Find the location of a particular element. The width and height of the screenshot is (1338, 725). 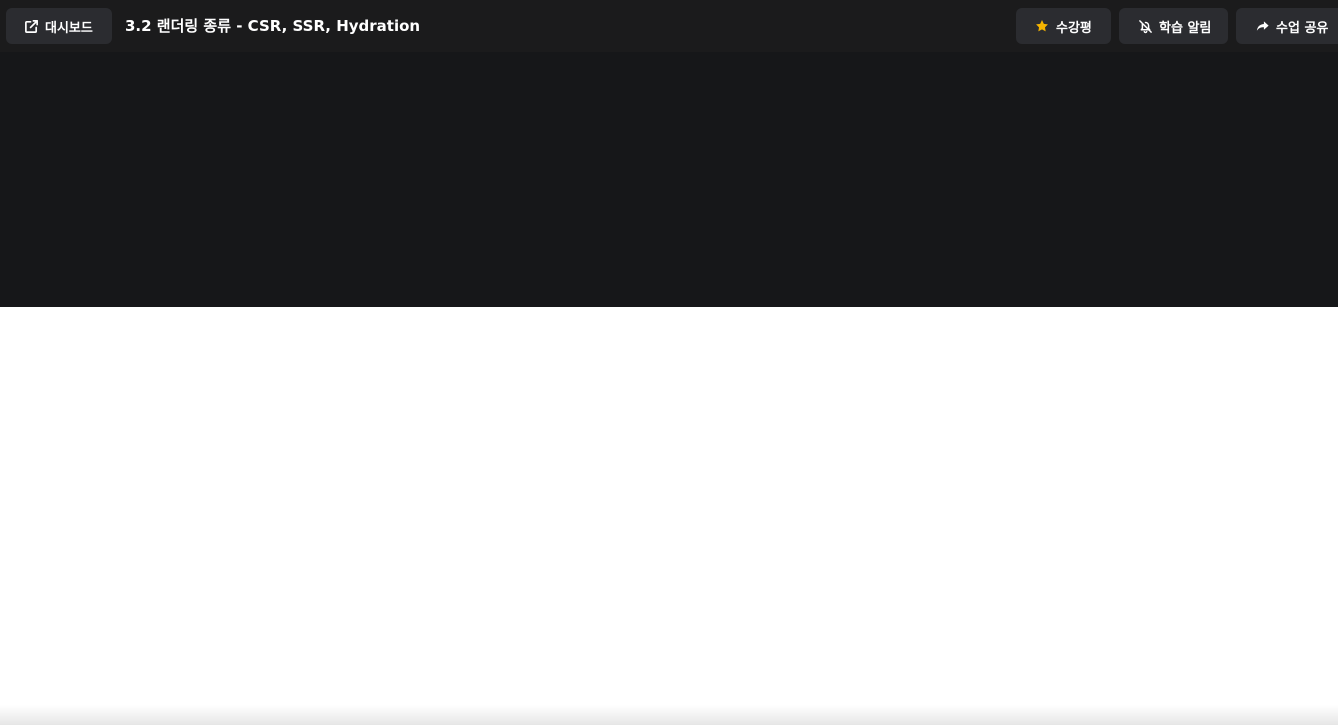

bell-off-icon is located at coordinates (1145, 26).